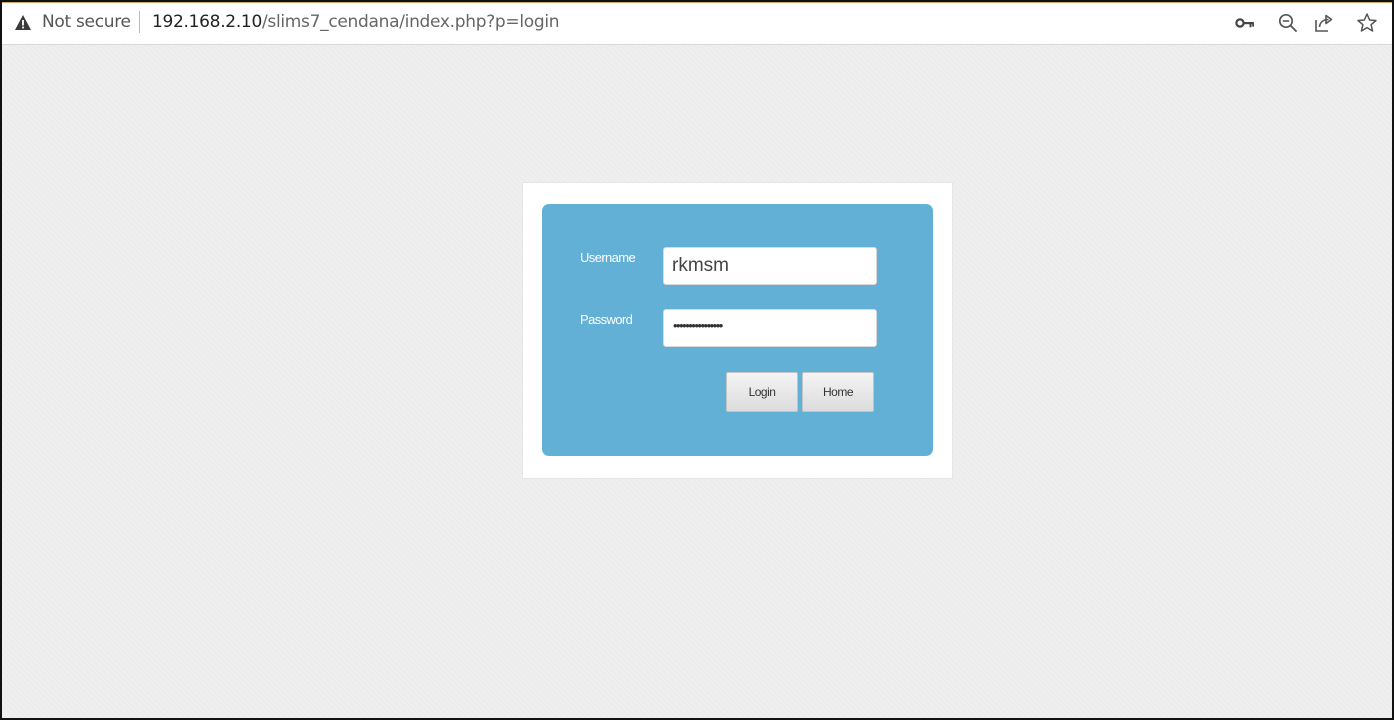 The height and width of the screenshot is (720, 1394). I want to click on password-mask: ••••••••••••••••, so click(698, 325).